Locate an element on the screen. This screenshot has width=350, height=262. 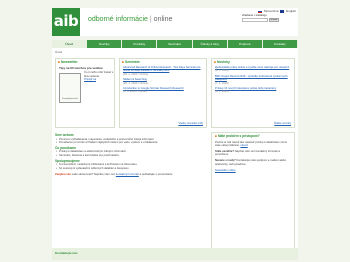
nav-item-seminare: Semináre is located at coordinates (174, 44).